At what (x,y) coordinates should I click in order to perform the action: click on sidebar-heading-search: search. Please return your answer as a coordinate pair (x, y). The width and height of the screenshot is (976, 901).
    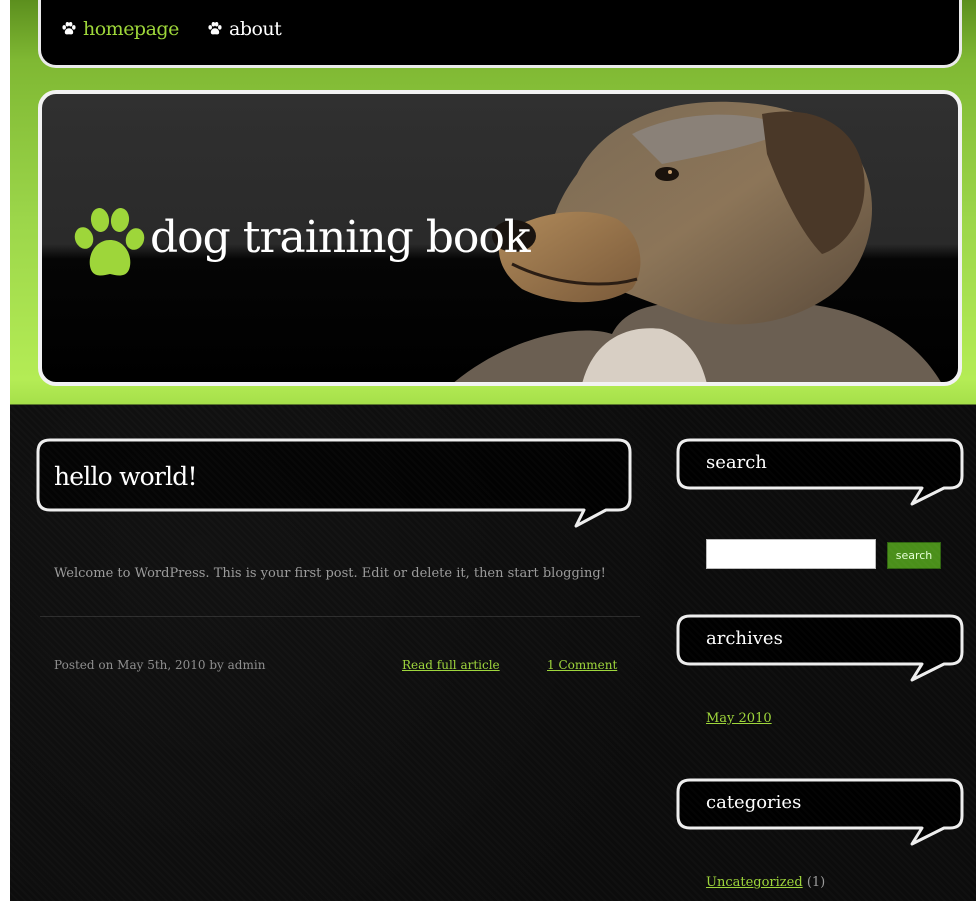
    Looking at the image, I should click on (736, 462).